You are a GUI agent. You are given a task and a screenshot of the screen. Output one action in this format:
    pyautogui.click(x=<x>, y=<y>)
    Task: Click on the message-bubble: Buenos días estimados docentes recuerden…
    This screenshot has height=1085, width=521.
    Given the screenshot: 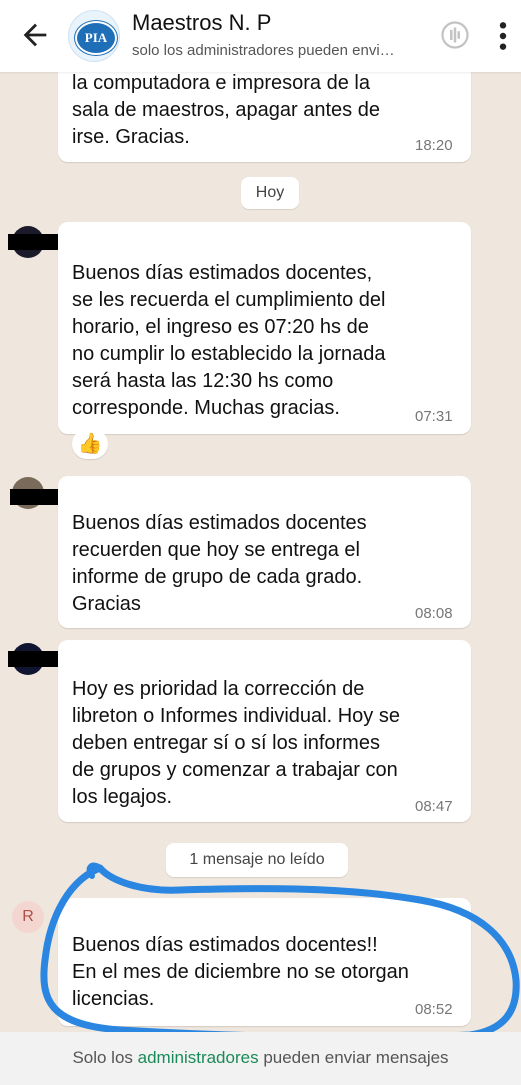 What is the action you would take?
    pyautogui.click(x=264, y=552)
    